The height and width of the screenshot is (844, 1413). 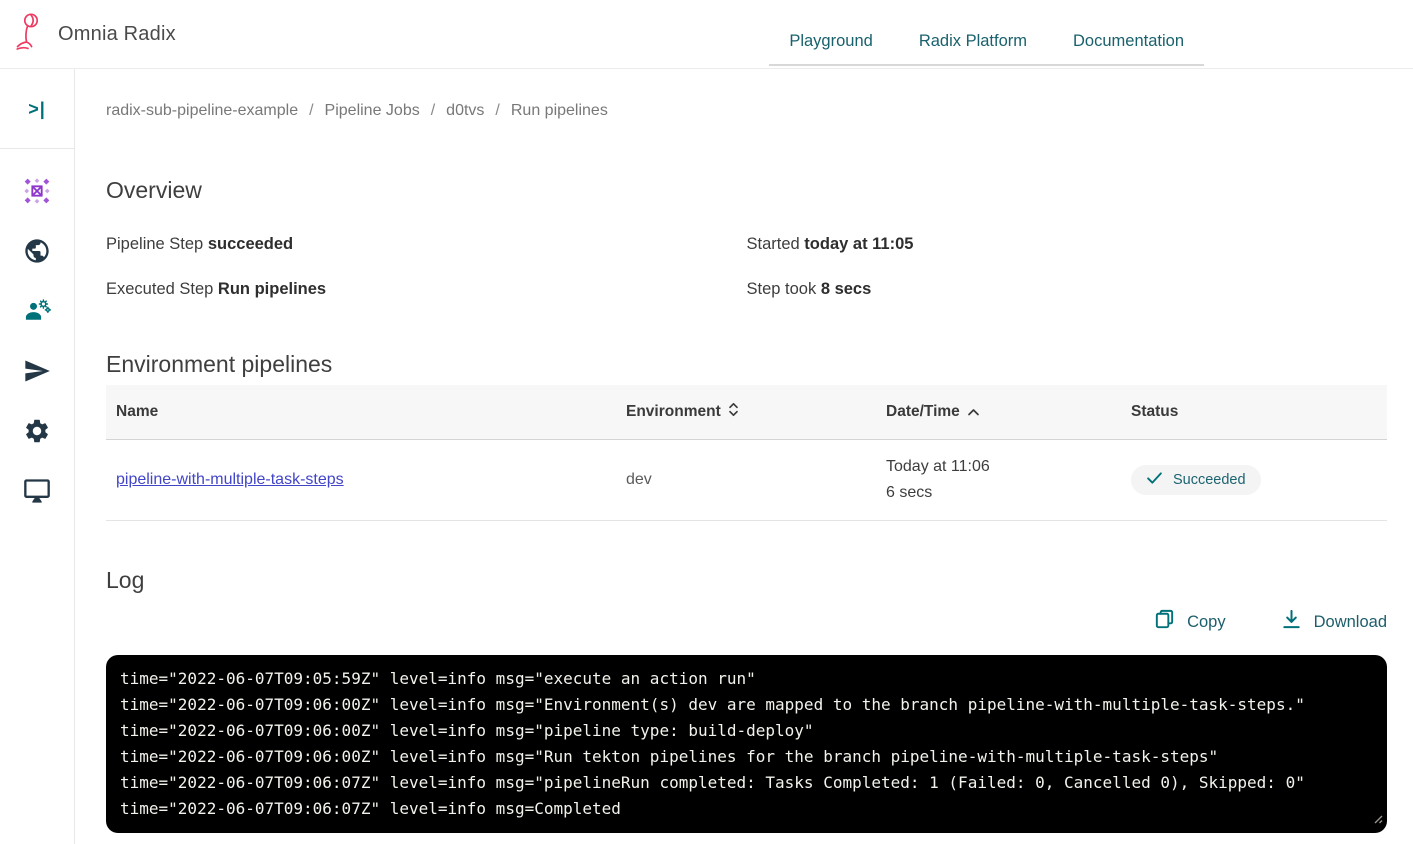 I want to click on sidebar-expand-icon: >|, so click(x=37, y=109).